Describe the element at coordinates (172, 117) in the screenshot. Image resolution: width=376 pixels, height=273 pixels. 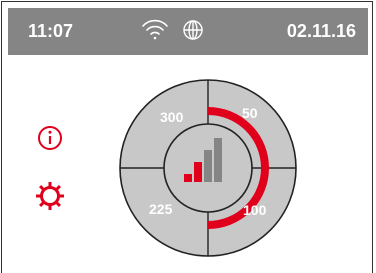
I see `segment-label-300: 300` at that location.